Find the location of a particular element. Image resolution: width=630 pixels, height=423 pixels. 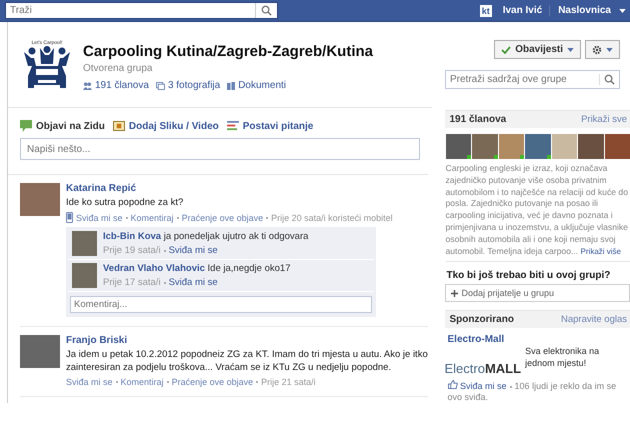

search-field: Traži is located at coordinates (141, 10).